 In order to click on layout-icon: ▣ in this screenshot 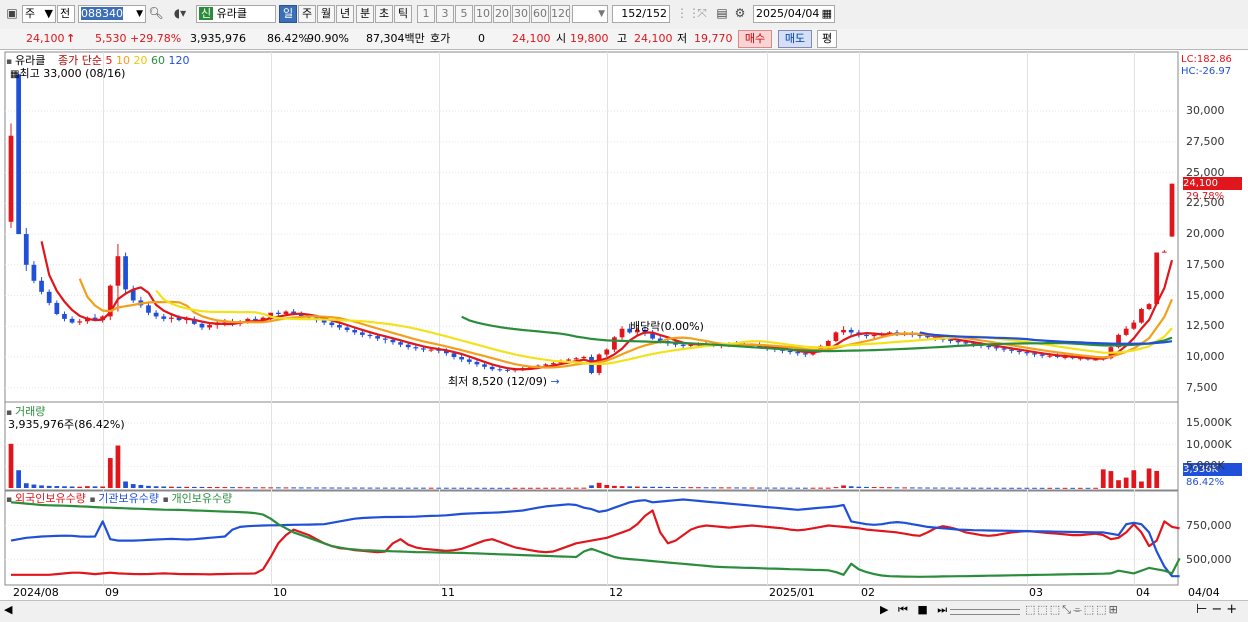, I will do `click(12, 14)`.